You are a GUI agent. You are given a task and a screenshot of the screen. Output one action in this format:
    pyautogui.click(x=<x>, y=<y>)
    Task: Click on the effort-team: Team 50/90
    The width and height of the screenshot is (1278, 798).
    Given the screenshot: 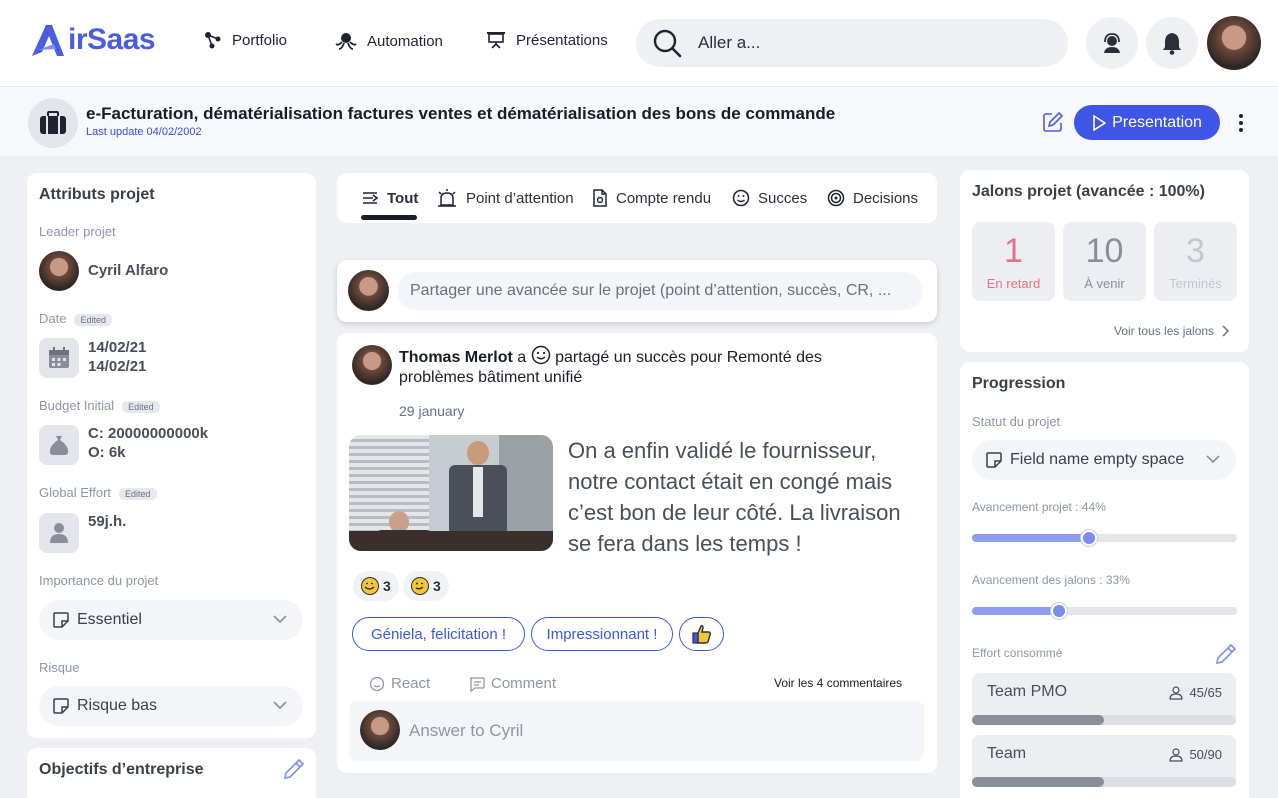 What is the action you would take?
    pyautogui.click(x=1104, y=761)
    